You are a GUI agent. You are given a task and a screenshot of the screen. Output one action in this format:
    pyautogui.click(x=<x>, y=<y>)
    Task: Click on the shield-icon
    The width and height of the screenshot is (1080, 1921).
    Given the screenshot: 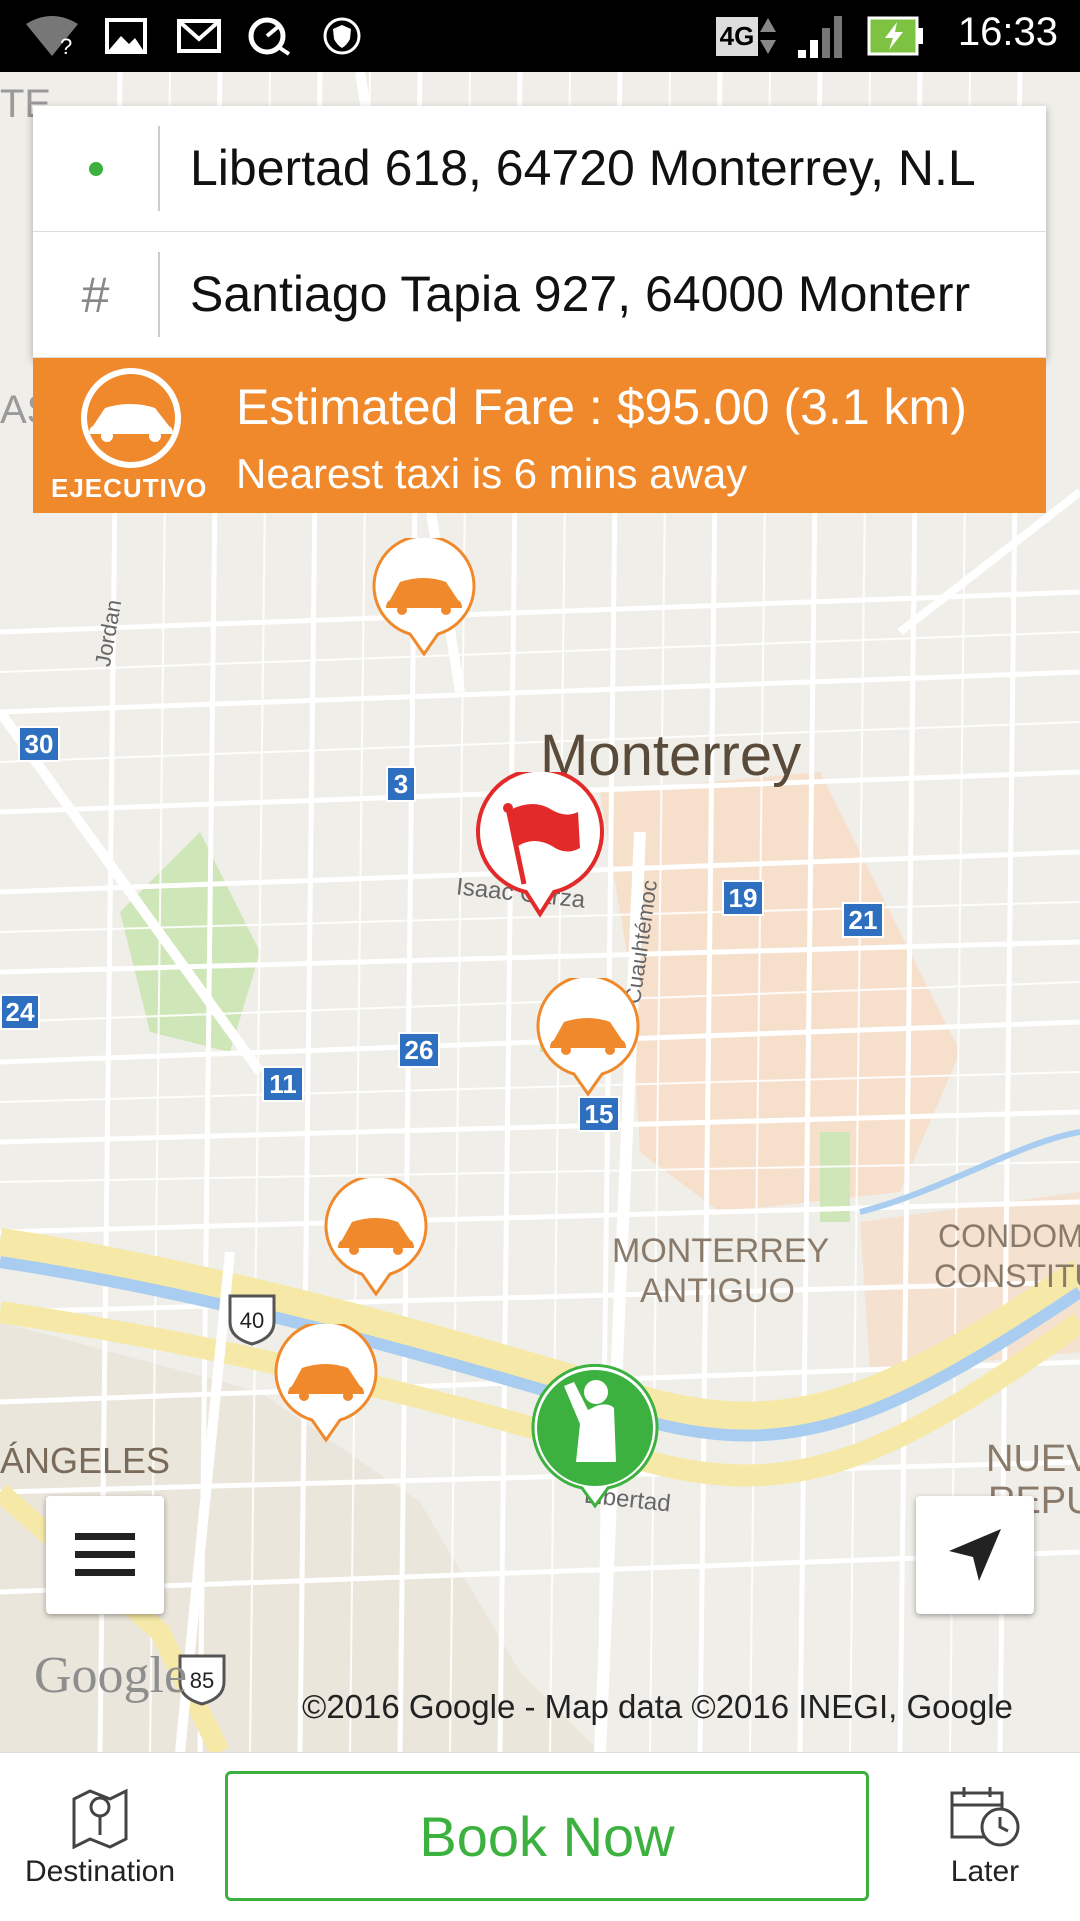 What is the action you would take?
    pyautogui.click(x=342, y=36)
    